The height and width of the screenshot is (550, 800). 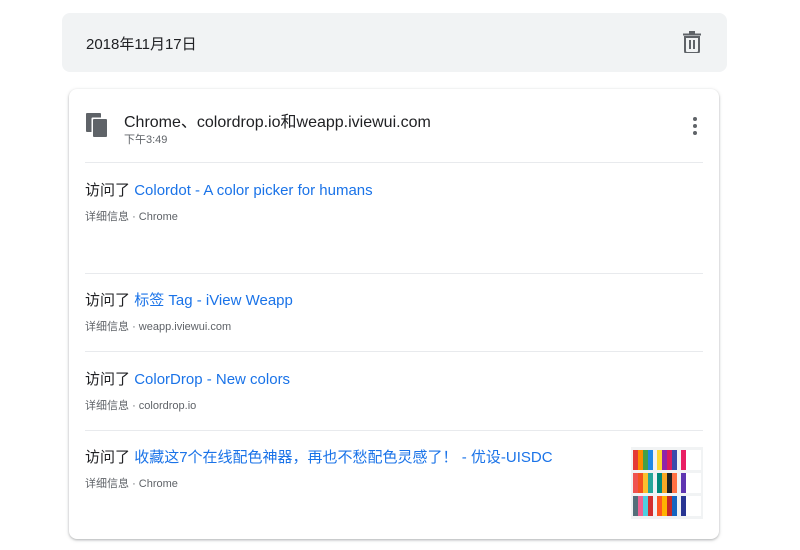 I want to click on entry-line: 访问了 Colordot - A color picker for humans, so click(x=394, y=191).